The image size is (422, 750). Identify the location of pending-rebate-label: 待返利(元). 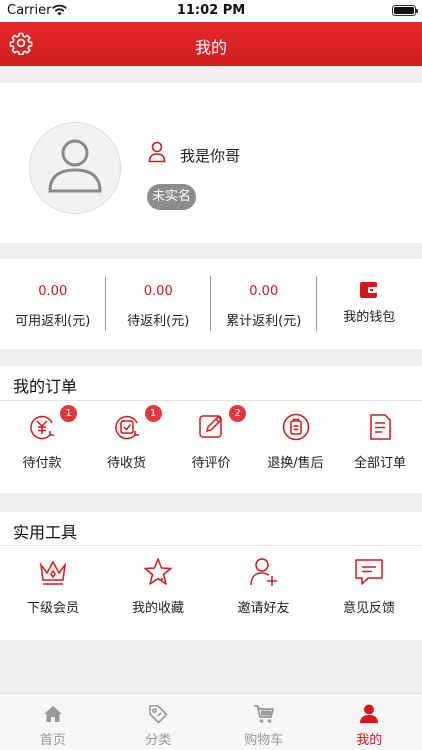
(158, 321).